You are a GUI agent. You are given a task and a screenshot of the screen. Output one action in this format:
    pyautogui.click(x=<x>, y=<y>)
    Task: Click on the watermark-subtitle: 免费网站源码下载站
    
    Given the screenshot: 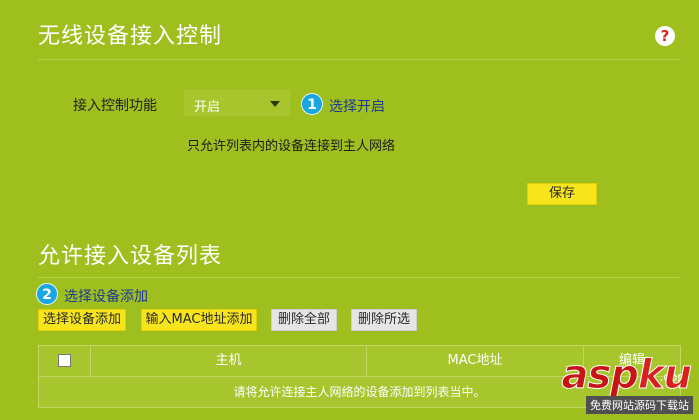 What is the action you would take?
    pyautogui.click(x=639, y=405)
    